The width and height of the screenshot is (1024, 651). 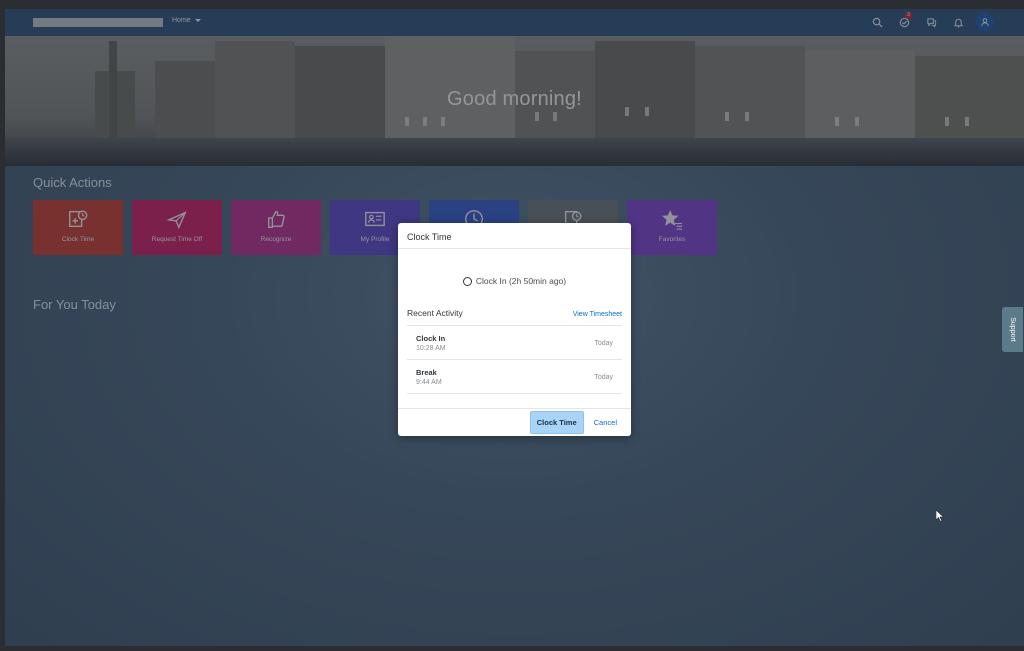 What do you see at coordinates (514, 377) in the screenshot?
I see `activity-row: Break 9:44 AM Today` at bounding box center [514, 377].